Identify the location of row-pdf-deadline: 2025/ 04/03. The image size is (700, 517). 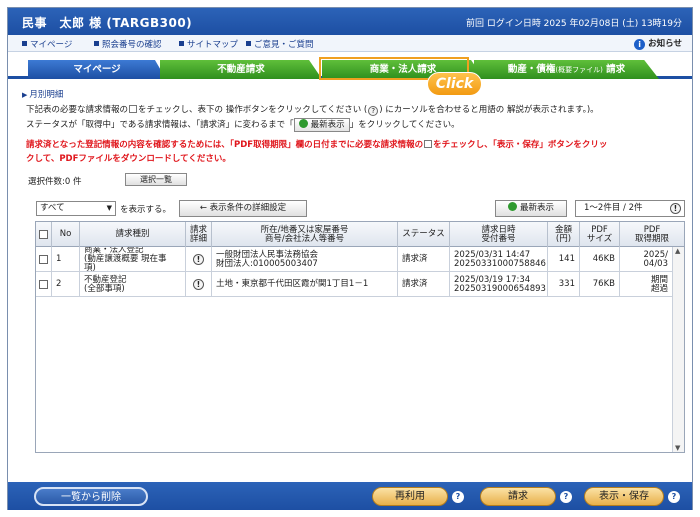
(656, 259).